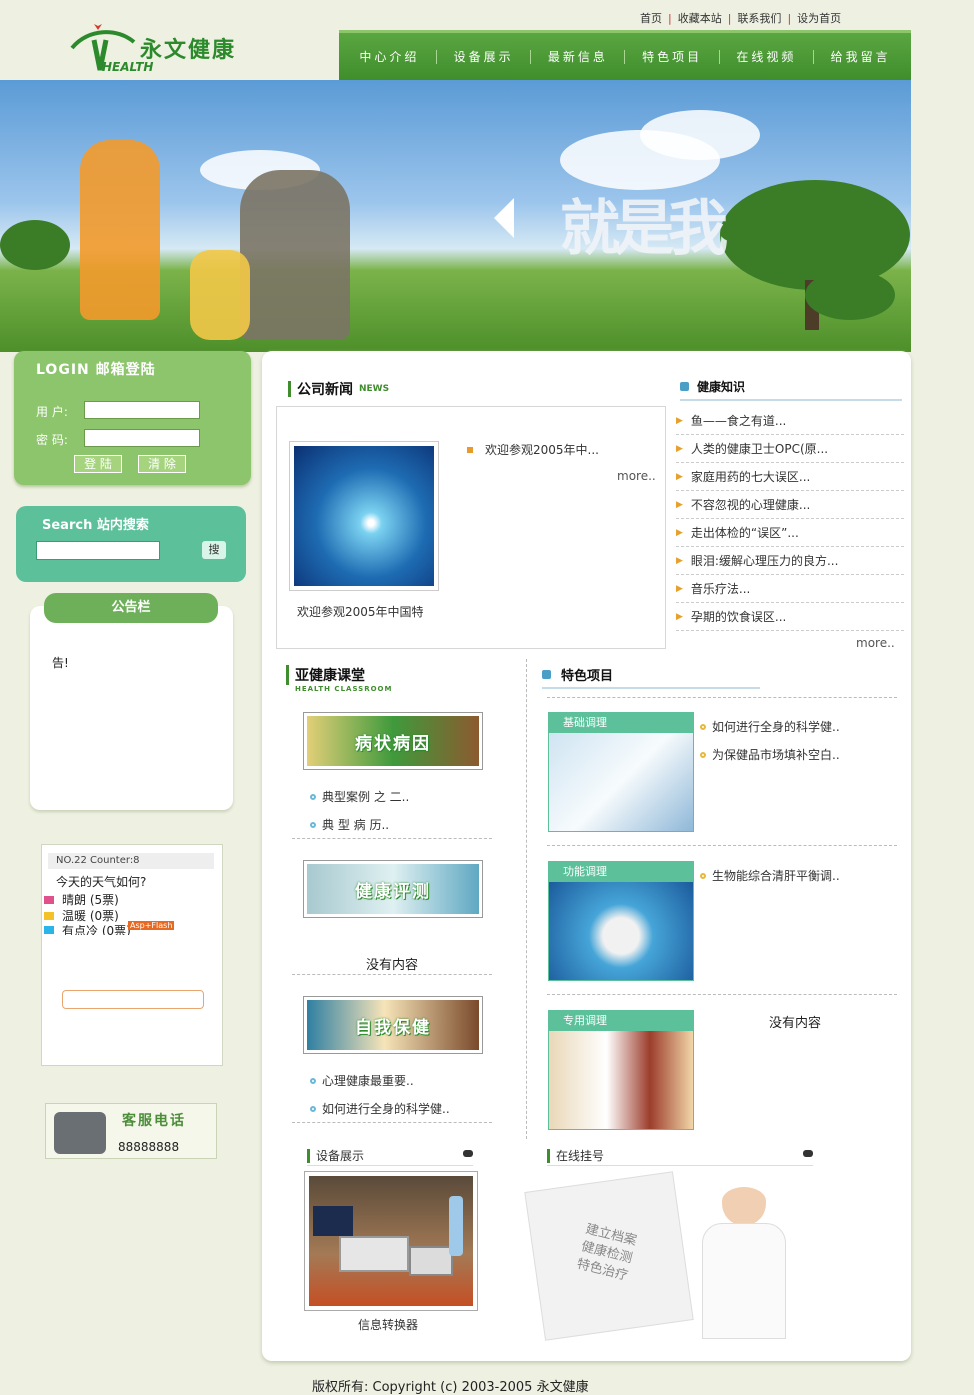  What do you see at coordinates (776, 876) in the screenshot?
I see `item-label: 生物能综合清肝平衡调..` at bounding box center [776, 876].